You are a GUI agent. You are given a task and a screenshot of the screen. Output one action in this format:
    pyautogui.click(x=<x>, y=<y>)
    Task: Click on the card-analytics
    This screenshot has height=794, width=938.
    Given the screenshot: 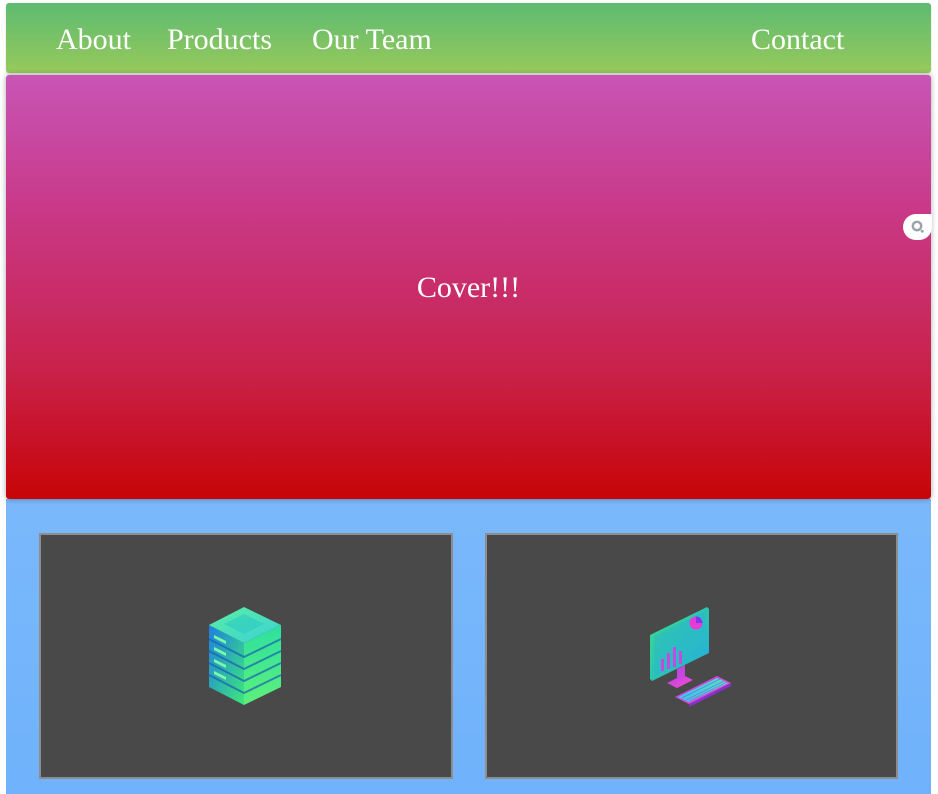 What is the action you would take?
    pyautogui.click(x=691, y=656)
    